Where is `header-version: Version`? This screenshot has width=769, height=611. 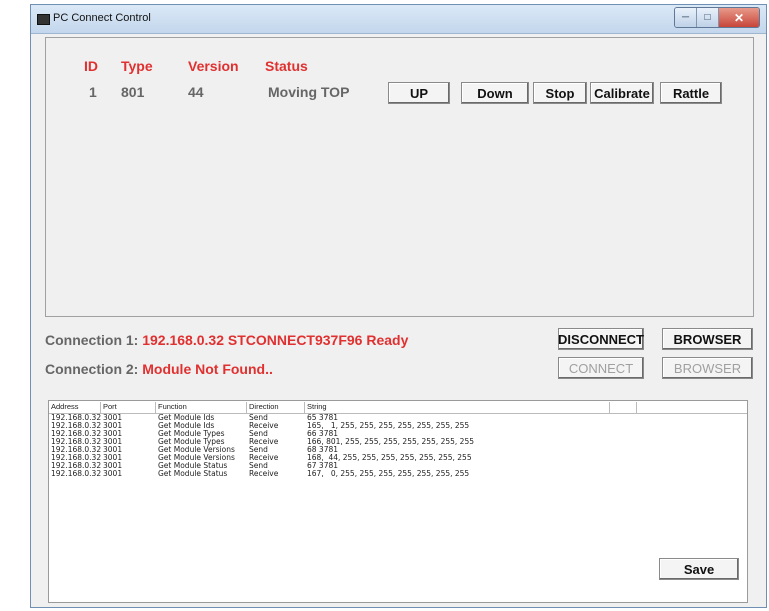 header-version: Version is located at coordinates (213, 66).